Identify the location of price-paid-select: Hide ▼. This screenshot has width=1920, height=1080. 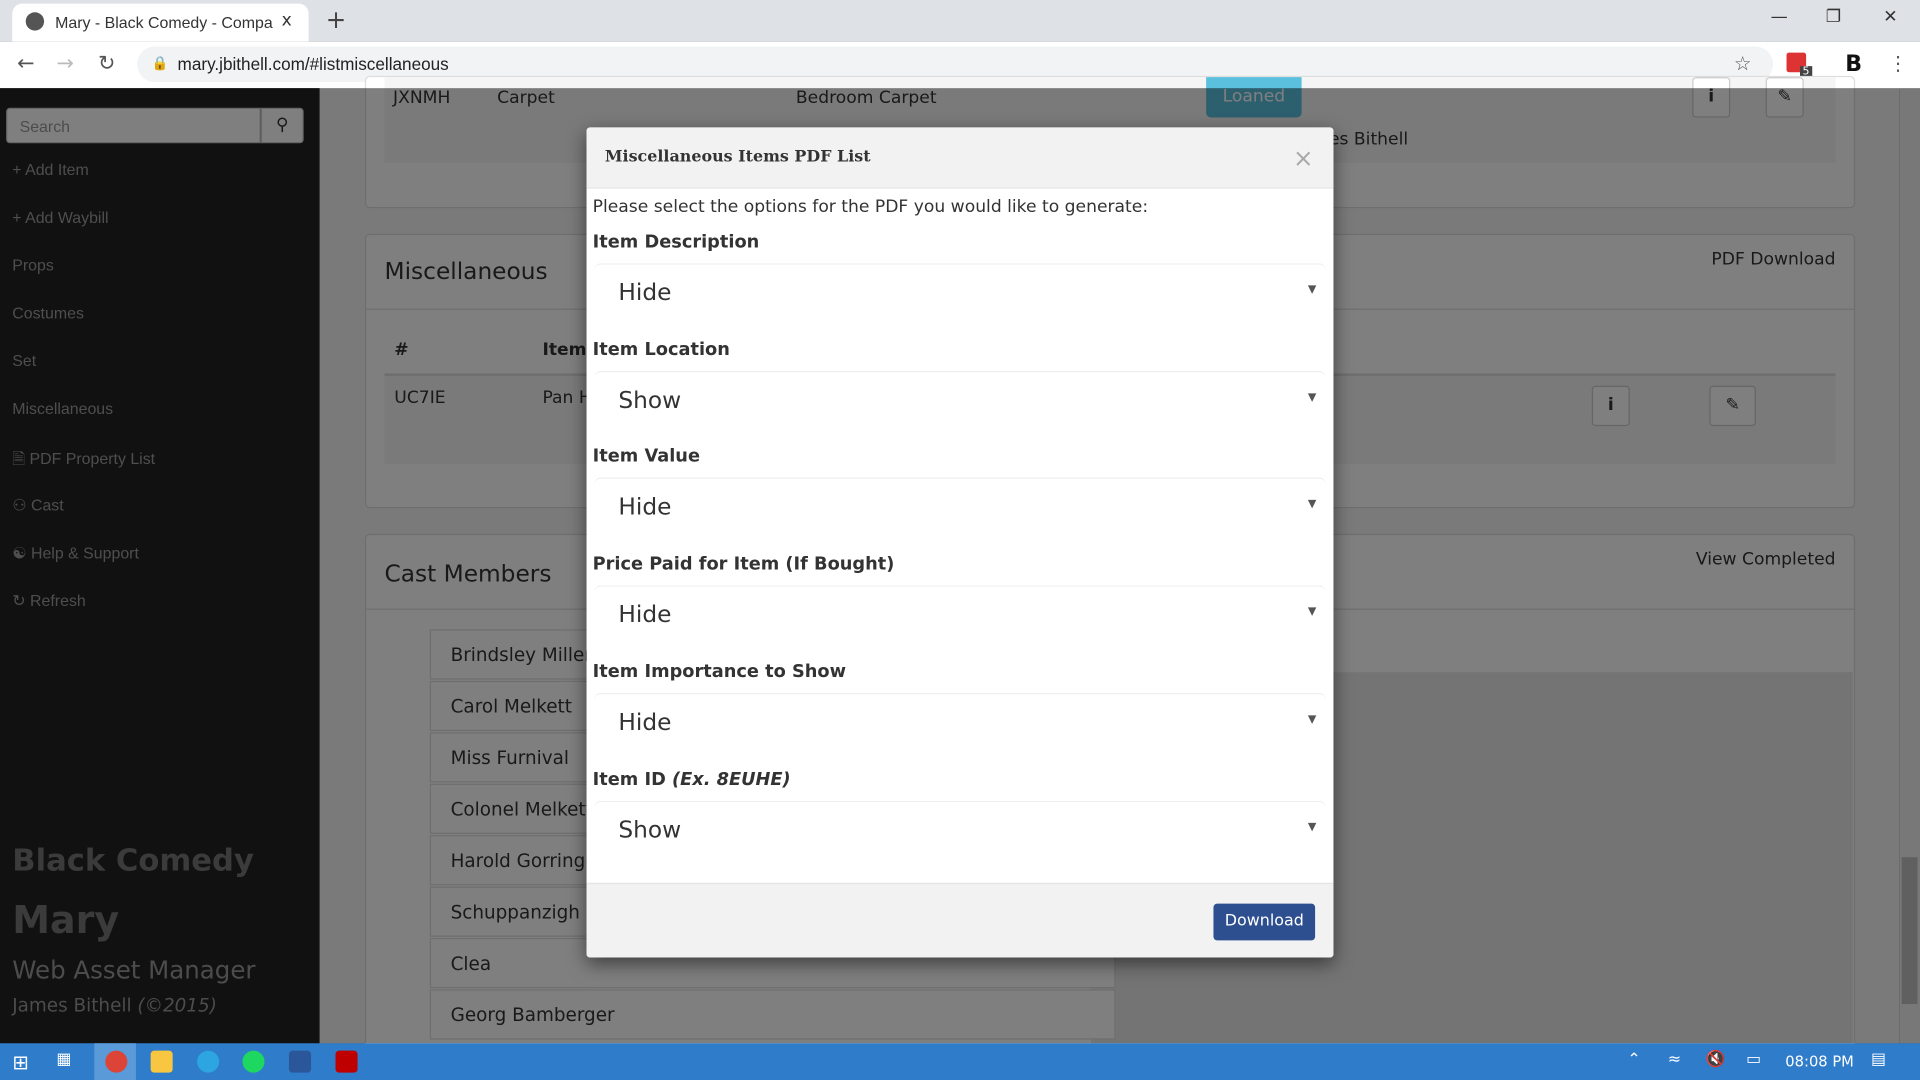
(960, 614).